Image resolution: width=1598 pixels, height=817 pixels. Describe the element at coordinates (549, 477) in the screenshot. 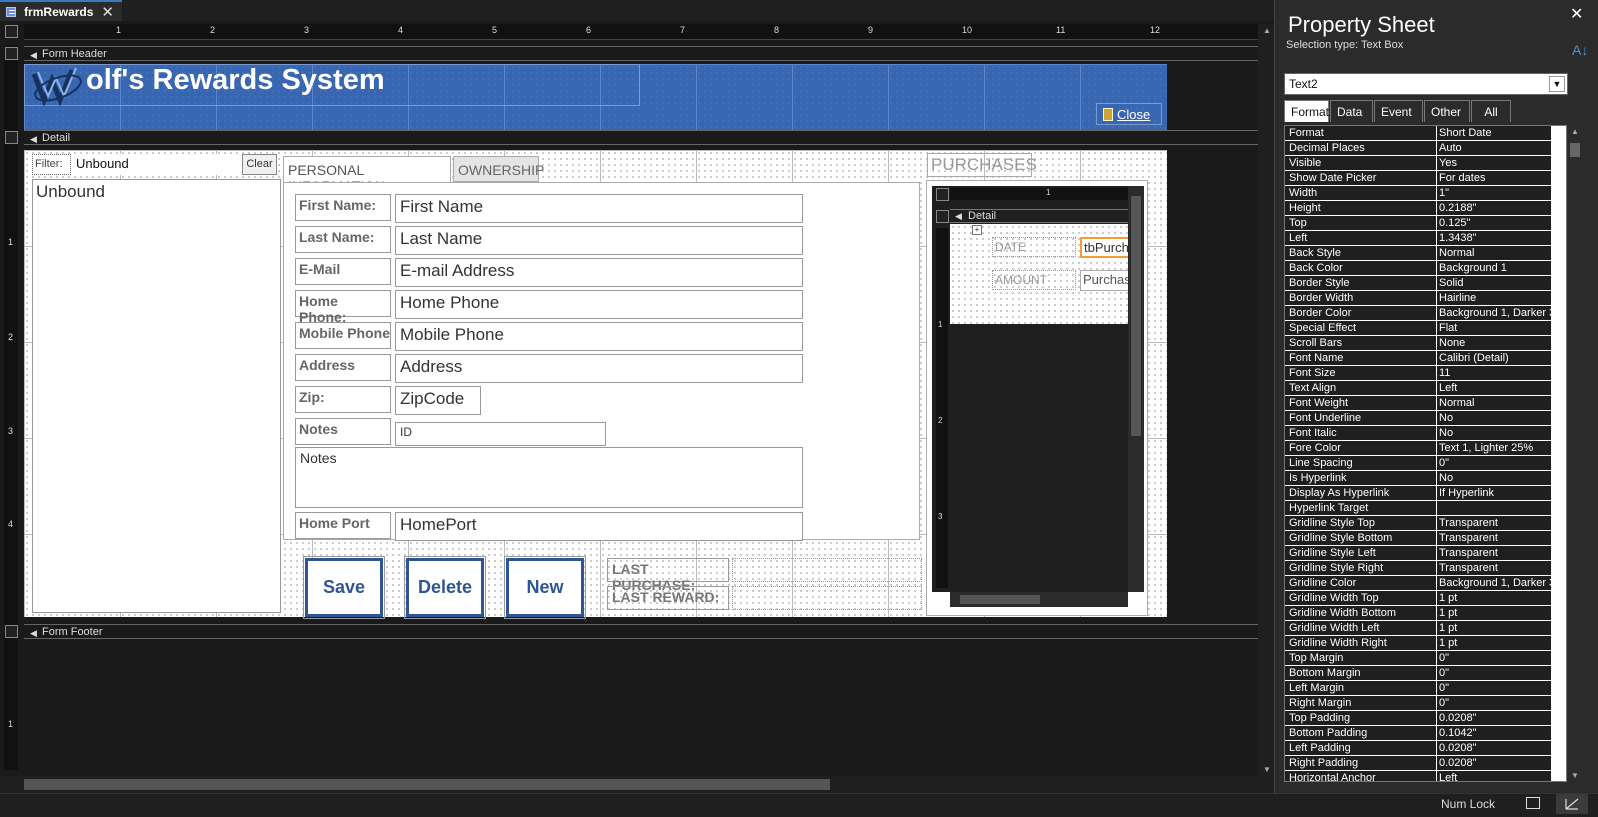

I see `notes-field: Notes` at that location.